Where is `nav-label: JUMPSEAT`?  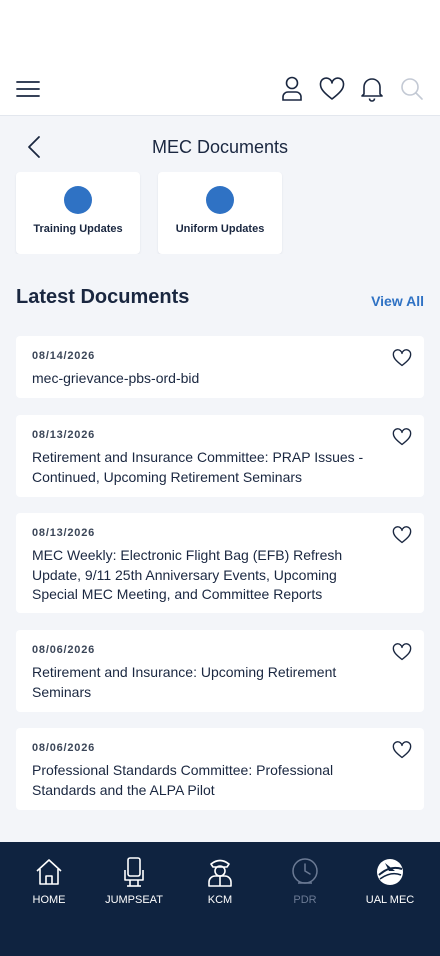 nav-label: JUMPSEAT is located at coordinates (134, 900).